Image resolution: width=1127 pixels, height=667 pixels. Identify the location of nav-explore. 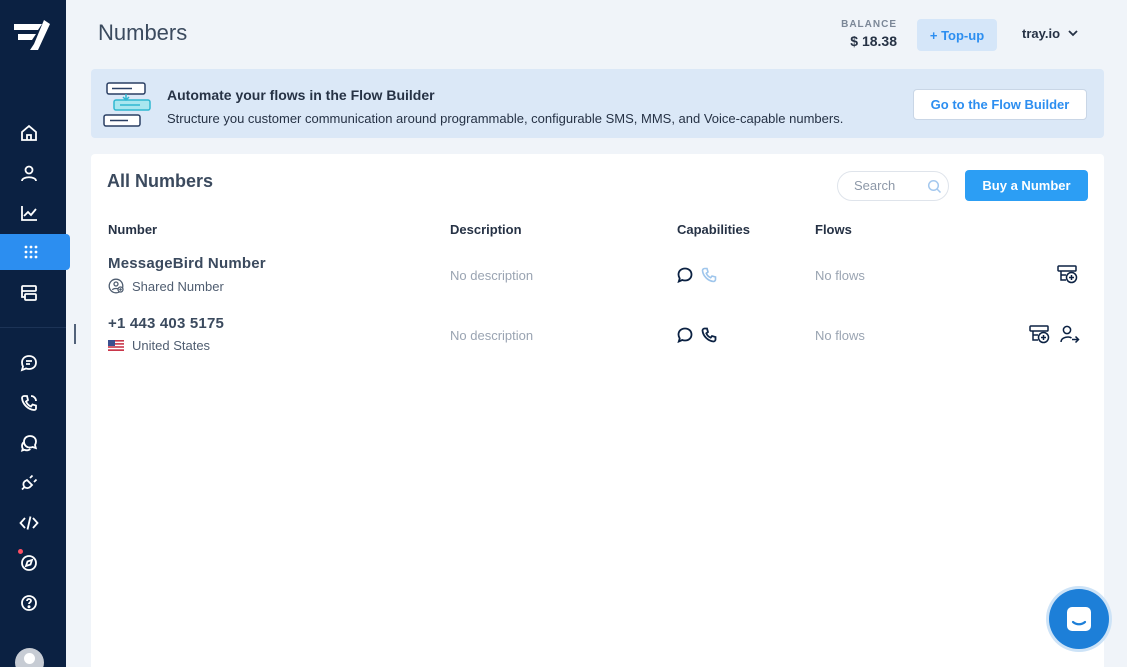
(33, 563).